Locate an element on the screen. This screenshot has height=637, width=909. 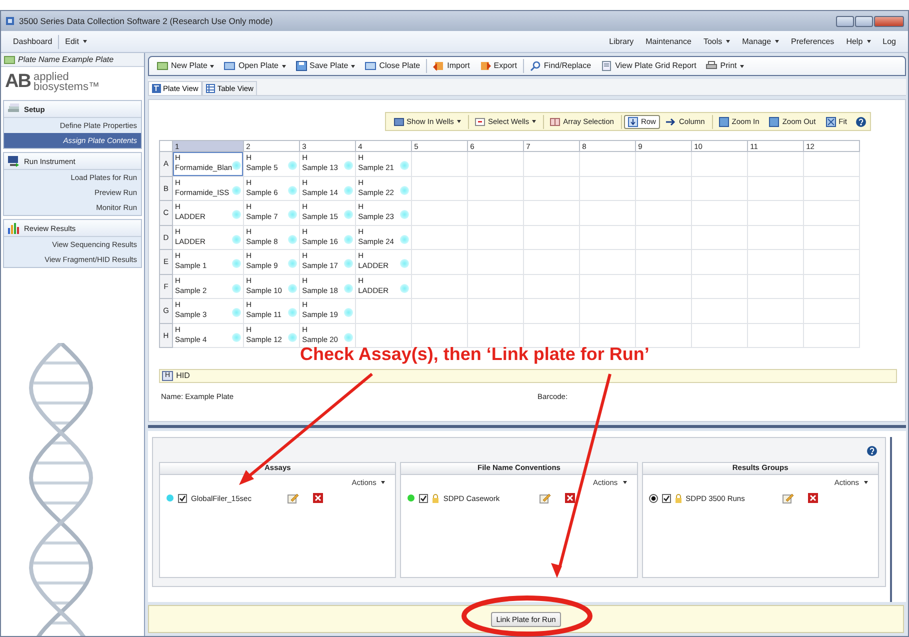
toolbar-button: Close Plate is located at coordinates (392, 66).